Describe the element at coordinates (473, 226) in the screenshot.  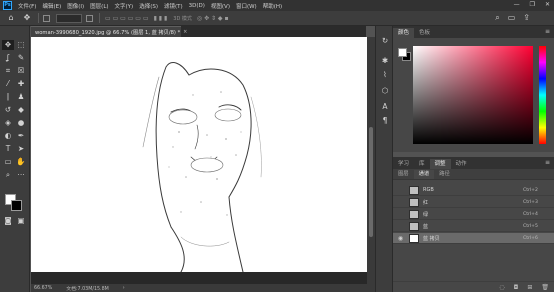
I see `channel-row-blue: 蓝 Ctrl+5` at that location.